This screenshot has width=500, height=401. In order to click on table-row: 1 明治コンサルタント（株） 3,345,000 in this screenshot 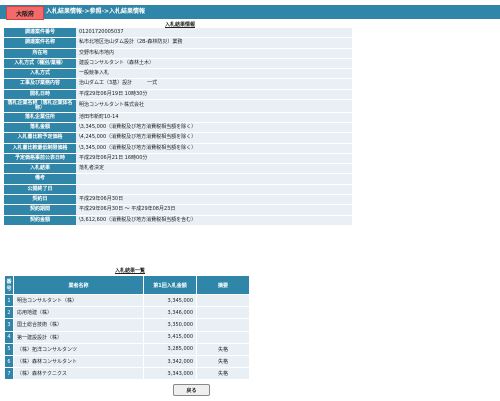, I will do `click(127, 300)`.